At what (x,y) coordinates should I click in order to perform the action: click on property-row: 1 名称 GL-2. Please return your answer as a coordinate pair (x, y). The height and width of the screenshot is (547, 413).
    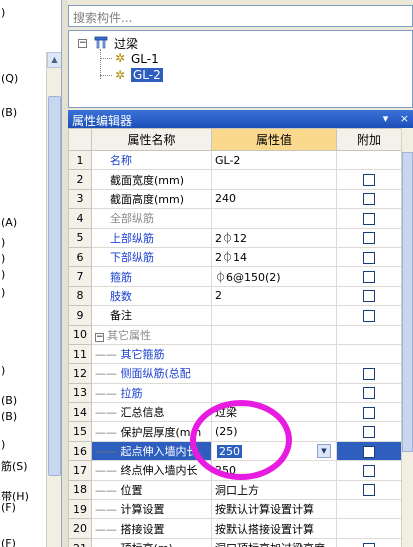
    Looking at the image, I should click on (235, 160).